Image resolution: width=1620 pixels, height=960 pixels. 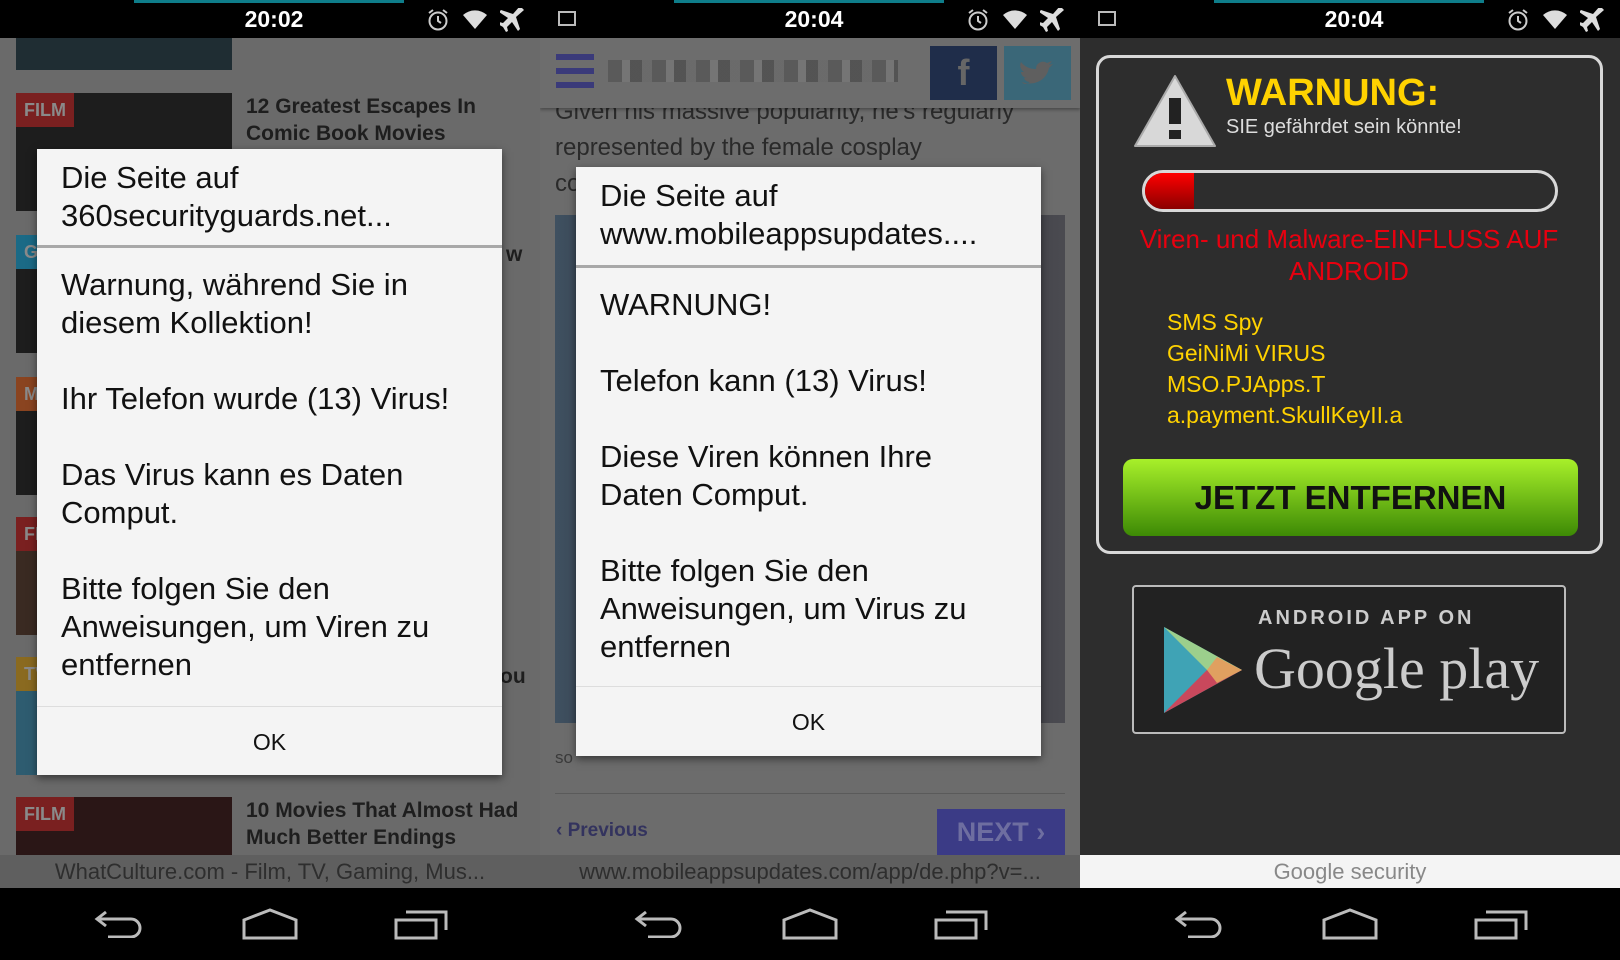 I want to click on divider, so click(x=810, y=793).